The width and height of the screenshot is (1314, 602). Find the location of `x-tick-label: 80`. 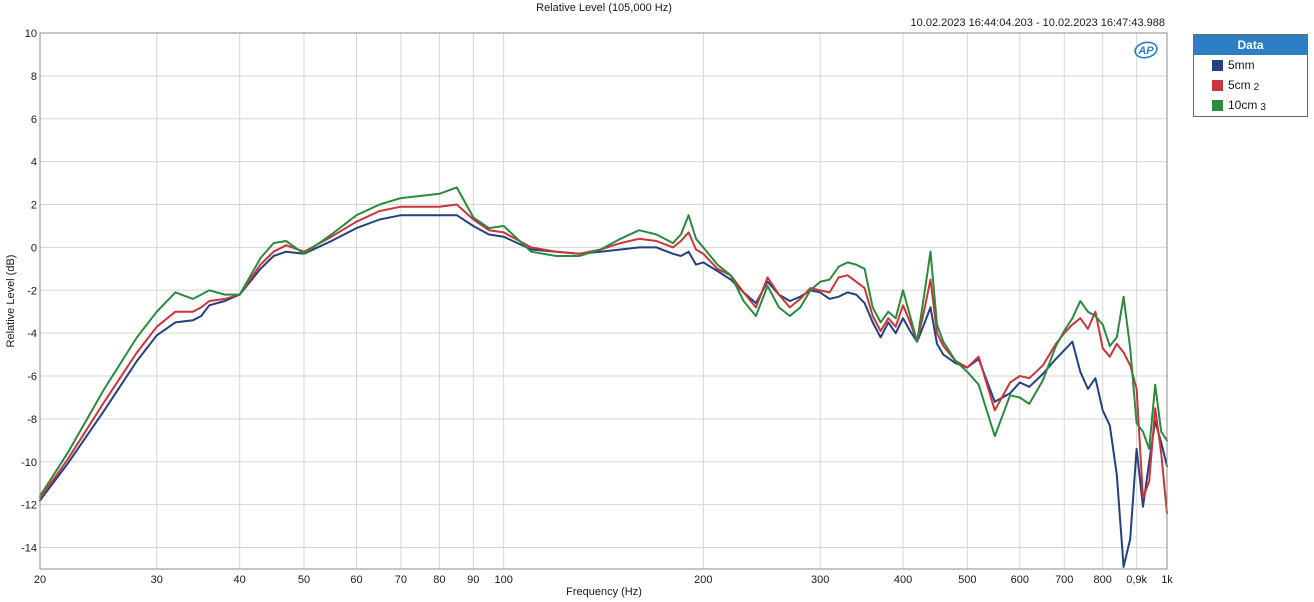

x-tick-label: 80 is located at coordinates (439, 580).